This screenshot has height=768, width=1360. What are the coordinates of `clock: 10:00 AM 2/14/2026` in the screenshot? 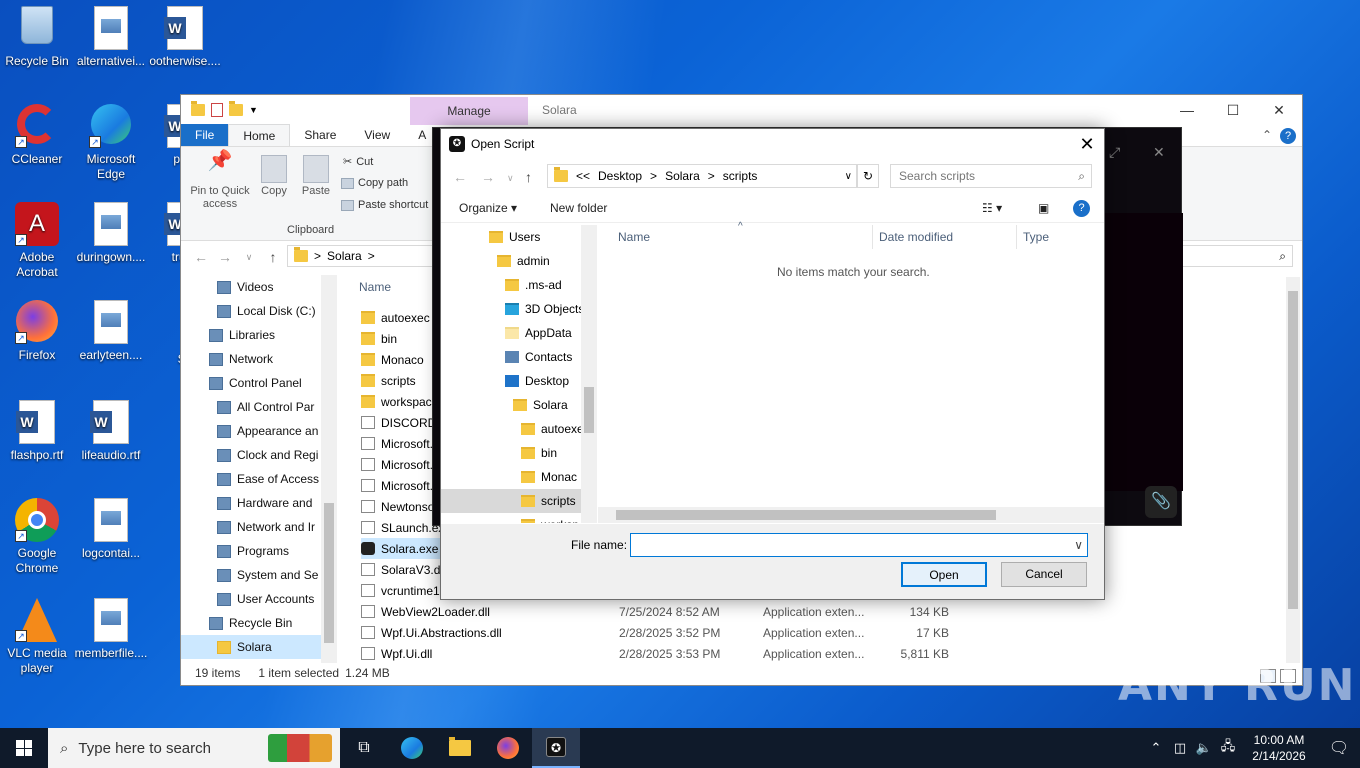 It's located at (1279, 748).